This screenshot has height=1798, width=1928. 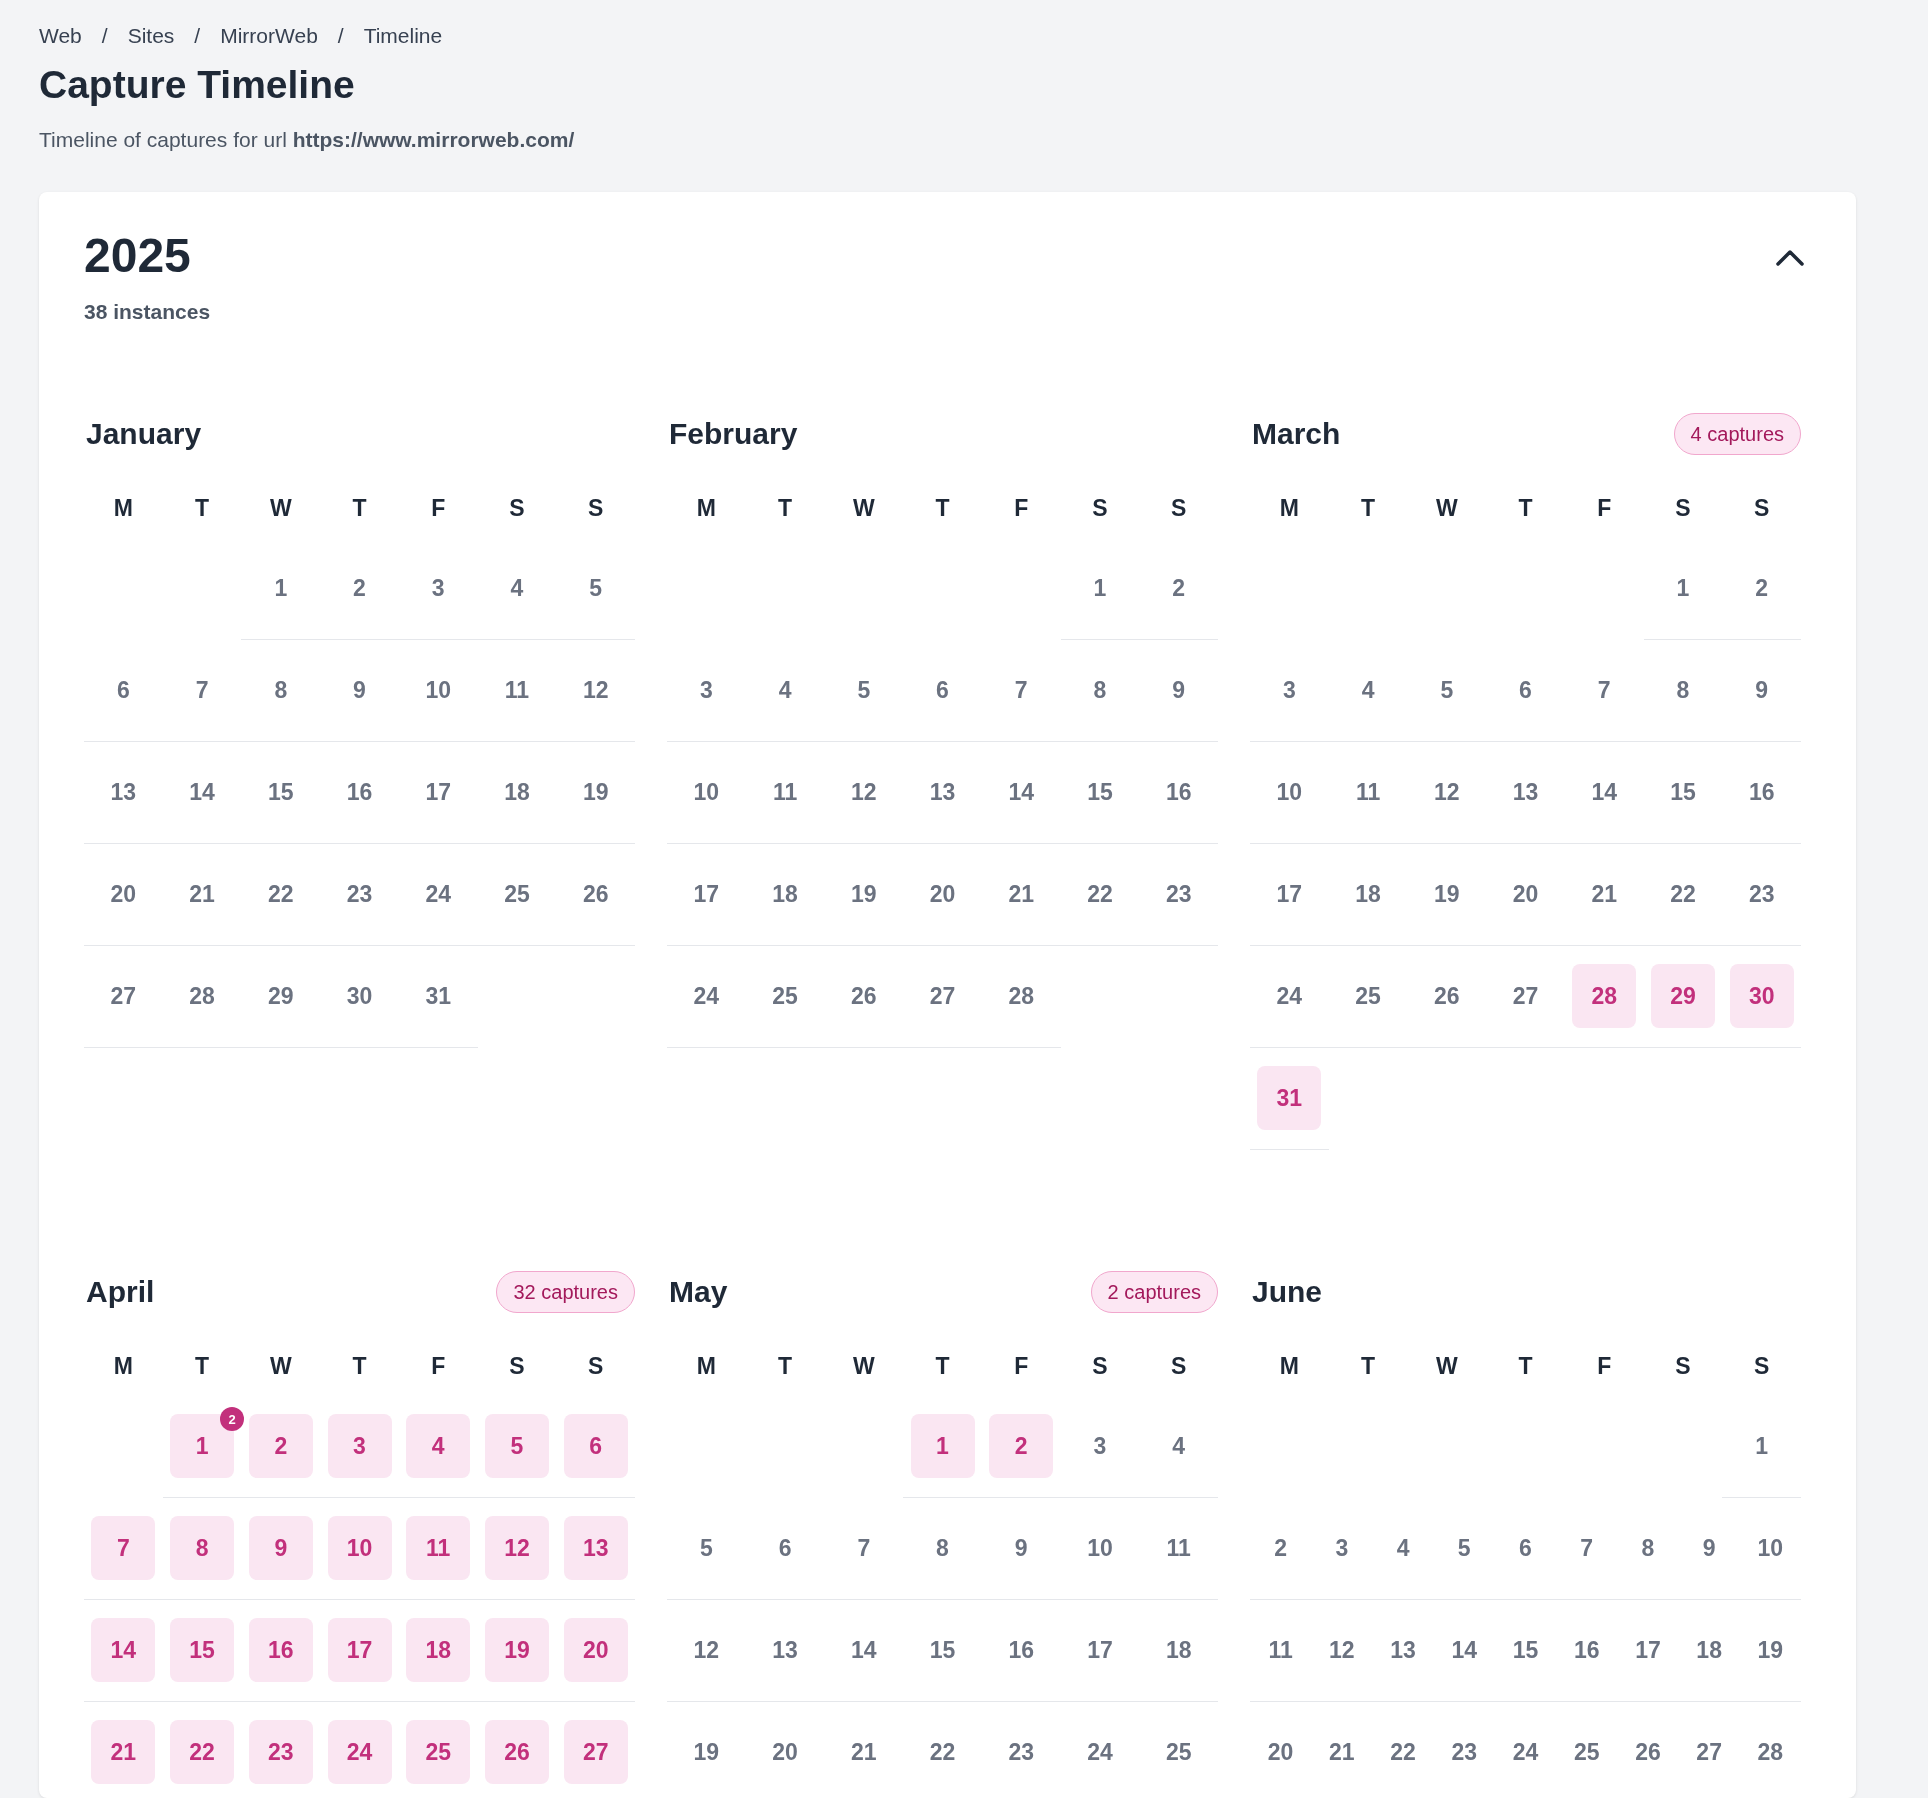 What do you see at coordinates (202, 1650) in the screenshot?
I see `capture-day: 15` at bounding box center [202, 1650].